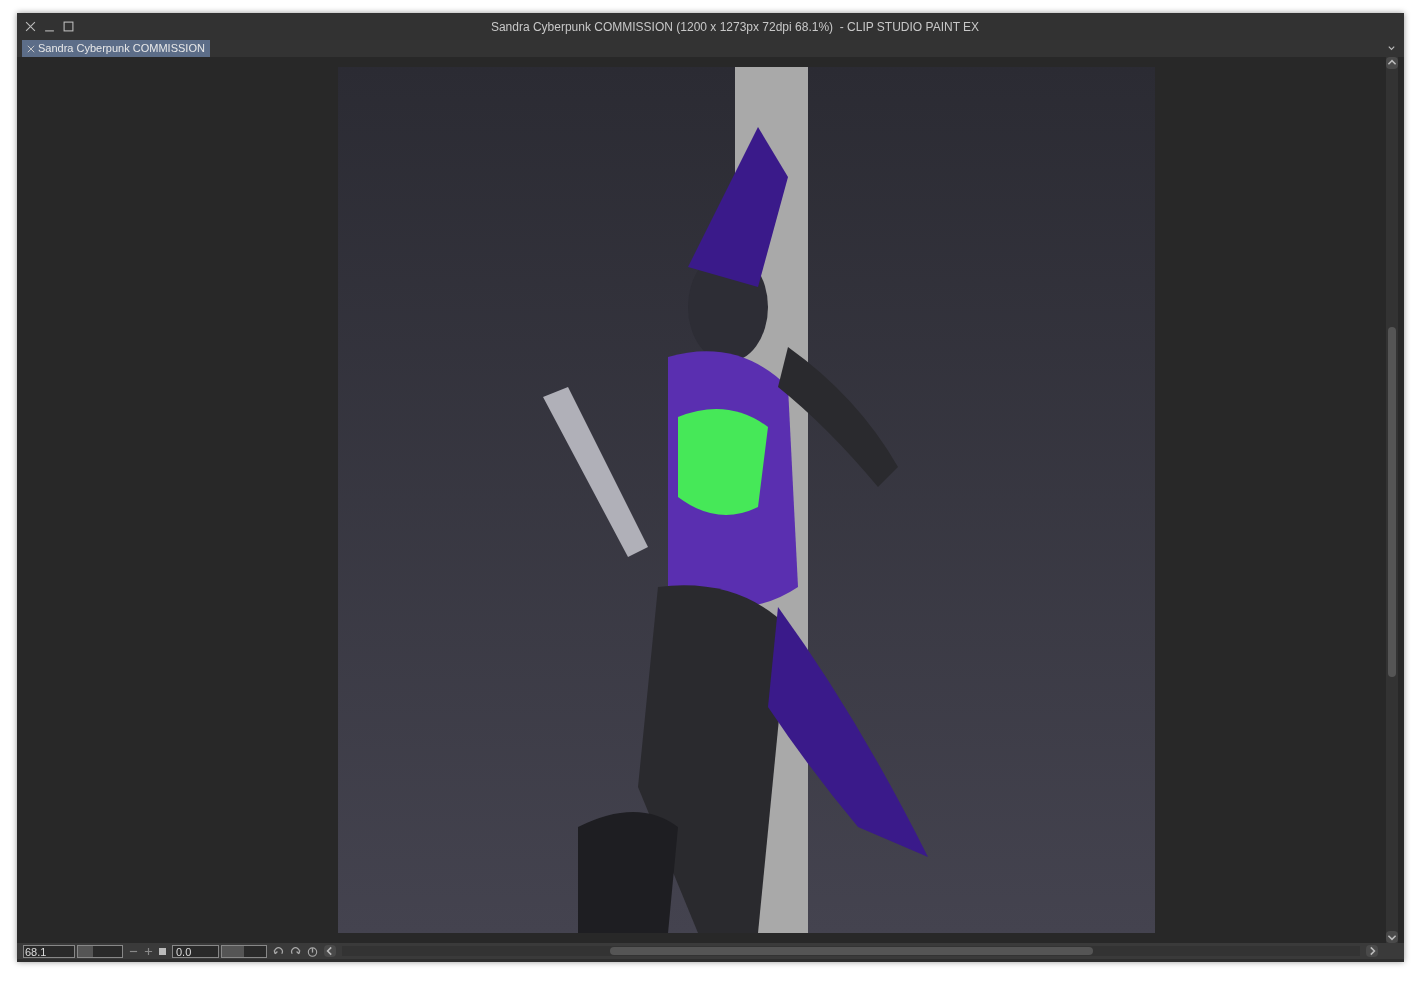  What do you see at coordinates (295, 951) in the screenshot?
I see `rotate-right-icon` at bounding box center [295, 951].